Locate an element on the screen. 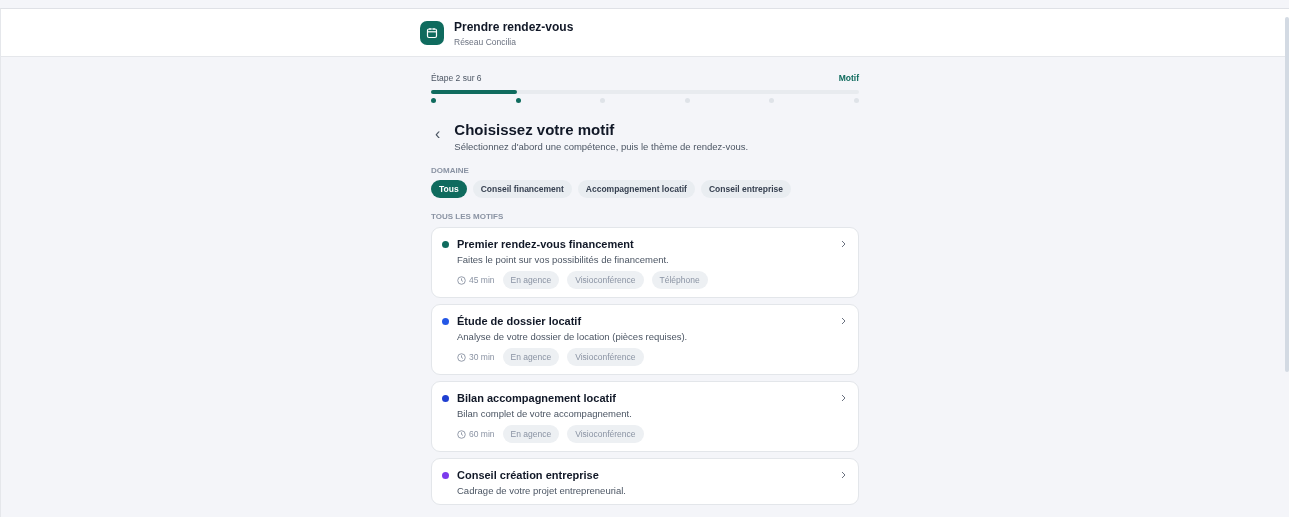 Image resolution: width=1289 pixels, height=517 pixels. filter-chip: Conseil entreprise is located at coordinates (746, 189).